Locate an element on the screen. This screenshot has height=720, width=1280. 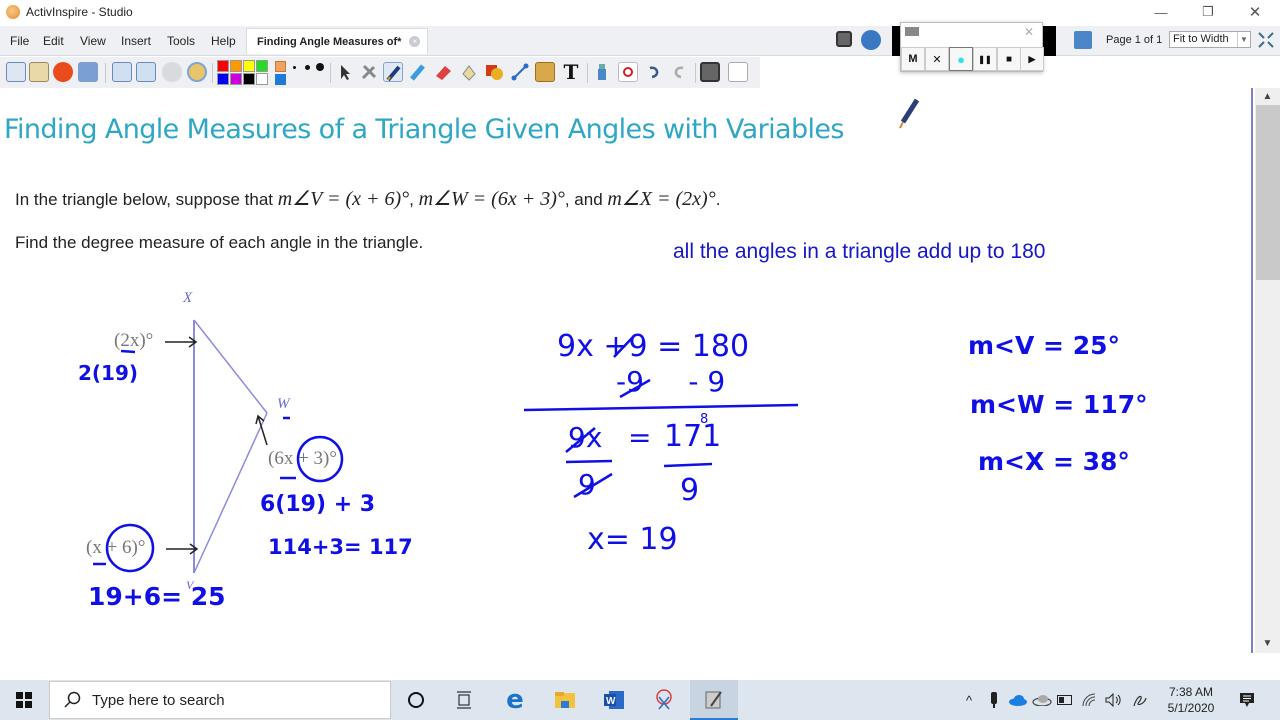
equation-result: x= 19 is located at coordinates (632, 539).